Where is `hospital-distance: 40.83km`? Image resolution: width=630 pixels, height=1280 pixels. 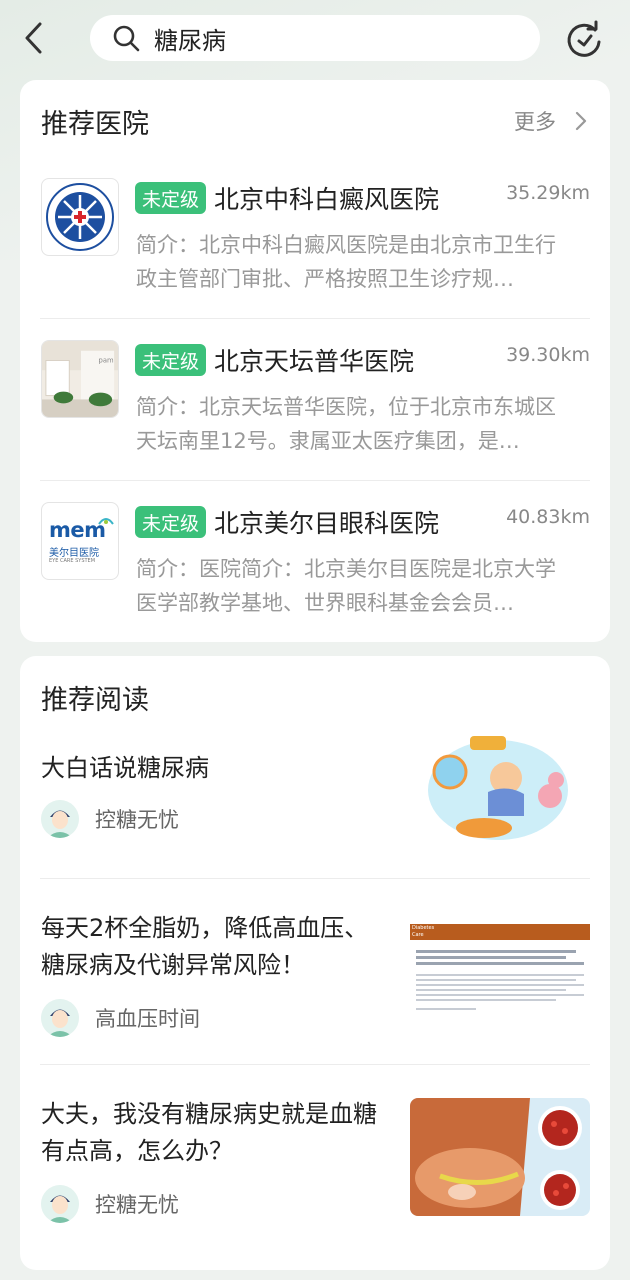
hospital-distance: 40.83km is located at coordinates (548, 517).